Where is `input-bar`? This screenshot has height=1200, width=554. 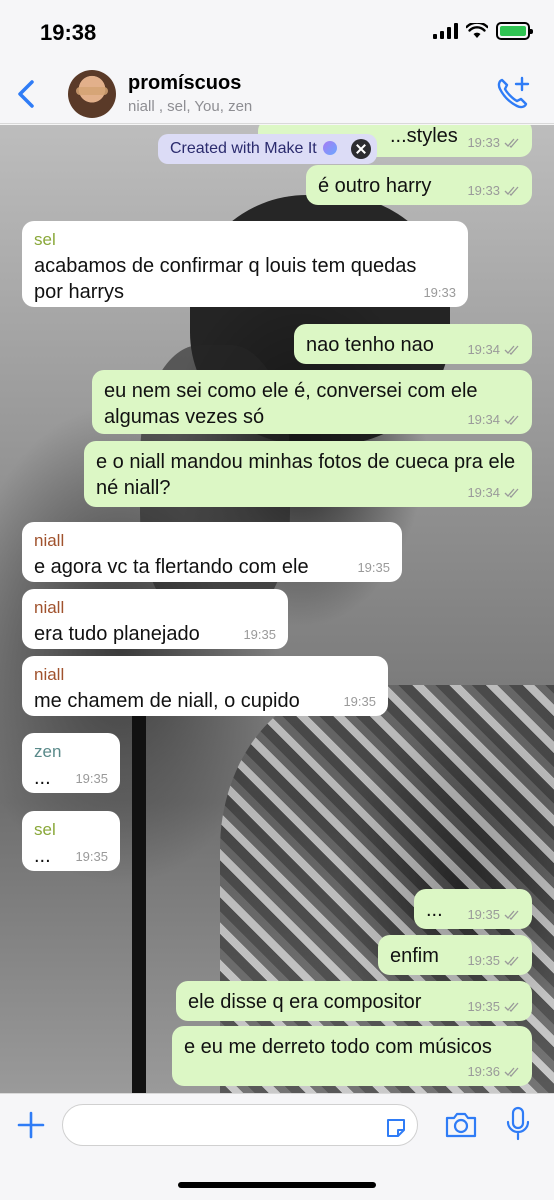 input-bar is located at coordinates (277, 1146).